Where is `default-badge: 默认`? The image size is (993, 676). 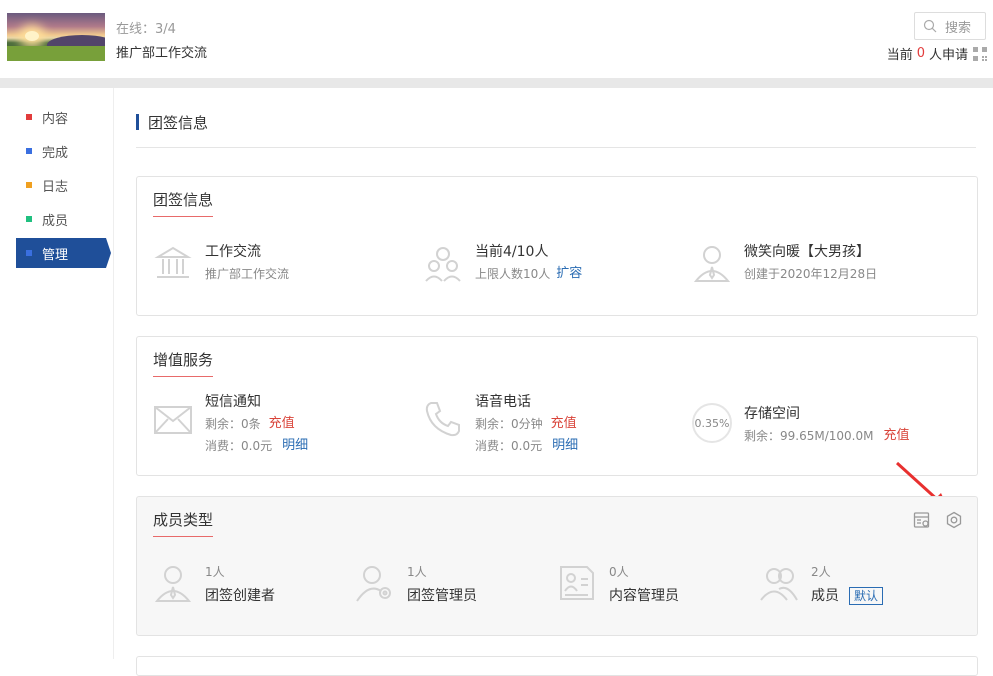
default-badge: 默认 is located at coordinates (866, 596).